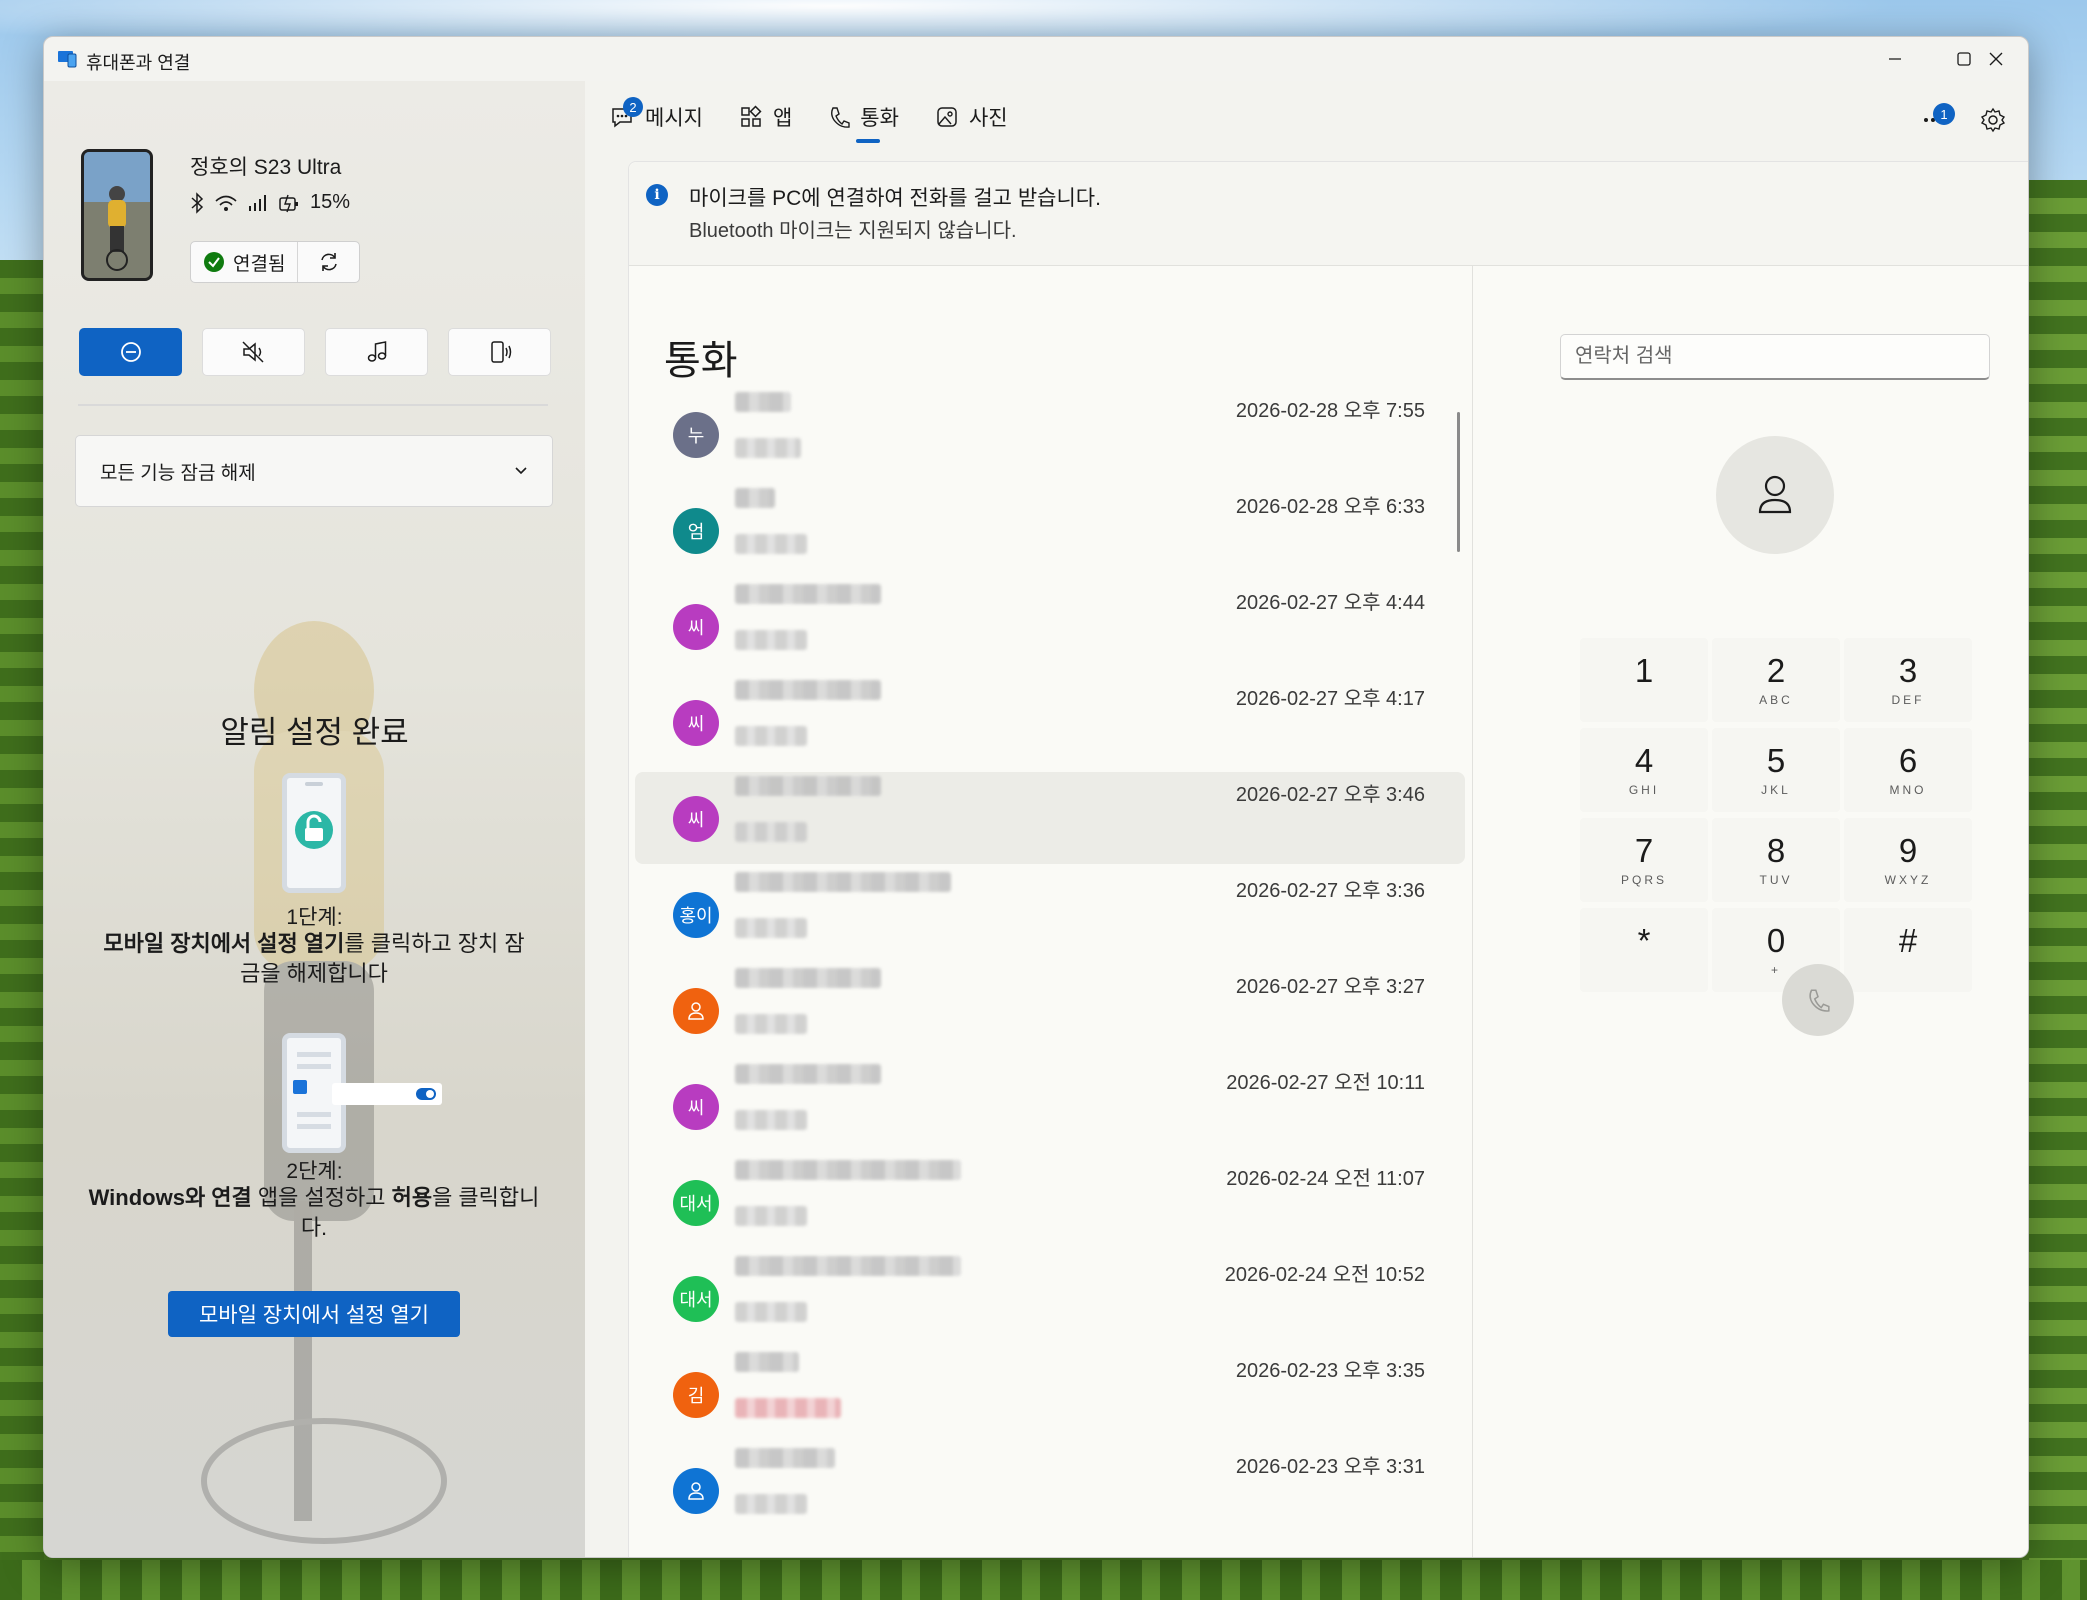 The image size is (2087, 1600). What do you see at coordinates (1043, 1580) in the screenshot?
I see `wallpaper-field-bottom` at bounding box center [1043, 1580].